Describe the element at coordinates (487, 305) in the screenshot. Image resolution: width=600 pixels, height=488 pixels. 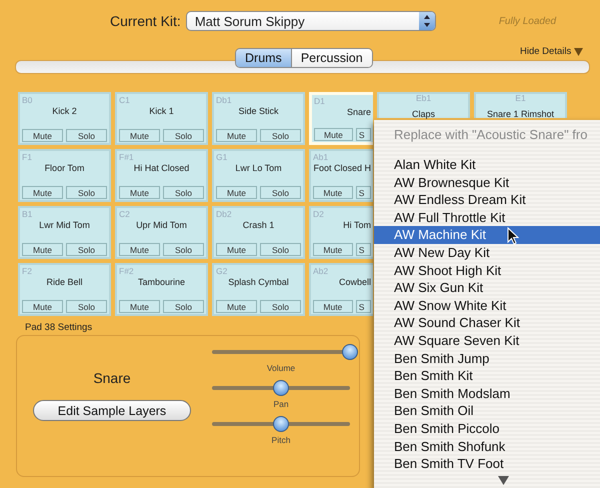
I see `menu-item: AW Snow White Kit` at that location.